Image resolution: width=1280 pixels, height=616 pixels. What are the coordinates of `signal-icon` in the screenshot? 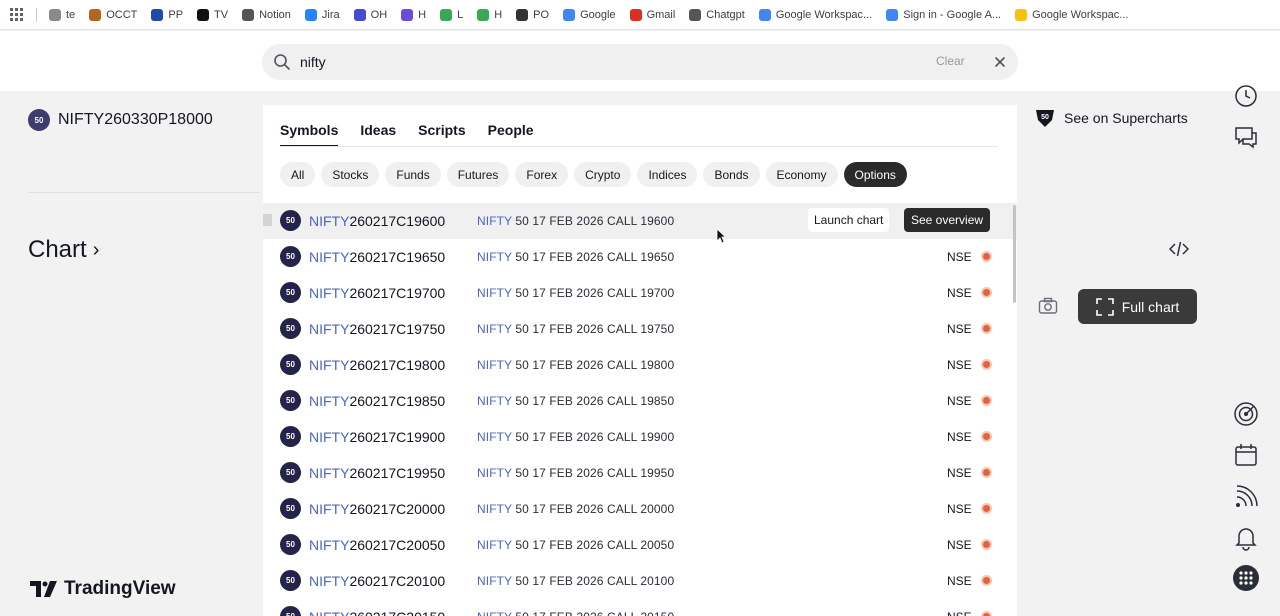 It's located at (1246, 497).